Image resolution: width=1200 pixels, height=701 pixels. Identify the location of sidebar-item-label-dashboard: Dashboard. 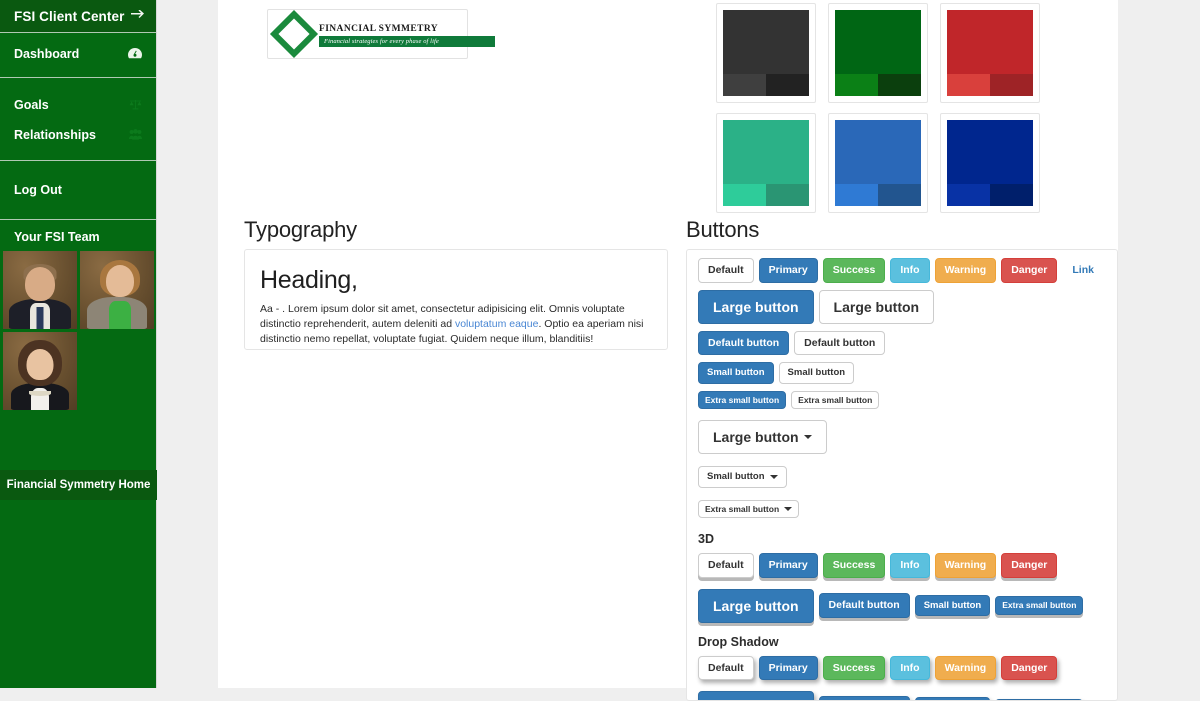
(47, 54).